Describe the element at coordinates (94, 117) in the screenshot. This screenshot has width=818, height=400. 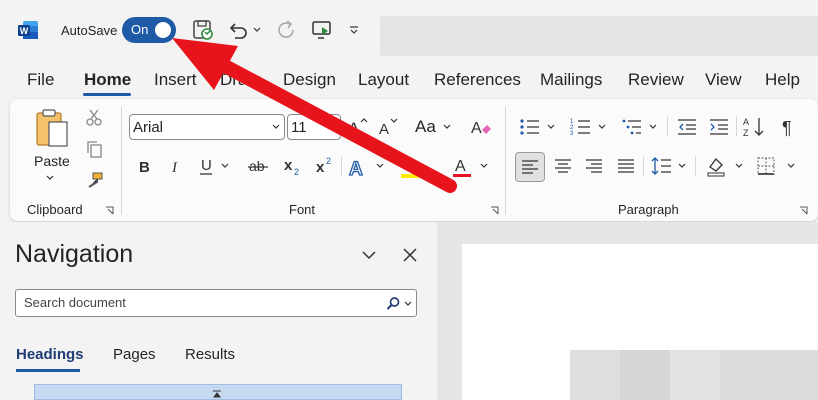
I see `cut-icon` at that location.